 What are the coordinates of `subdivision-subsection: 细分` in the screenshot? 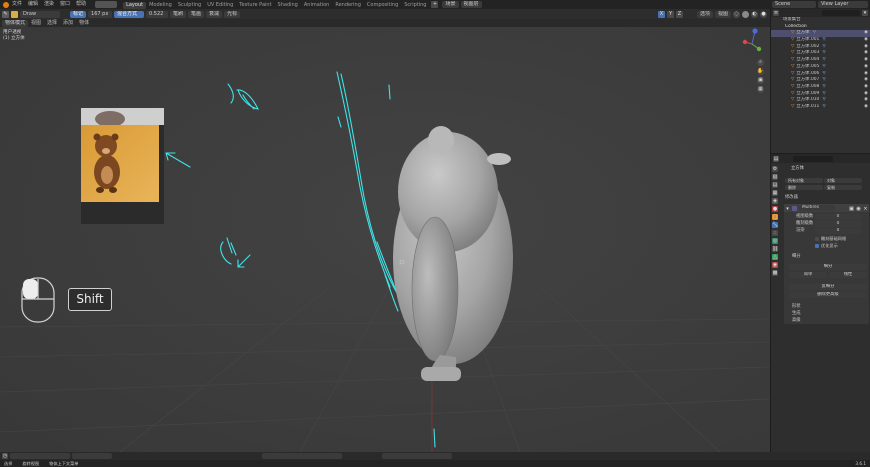 It's located at (796, 257).